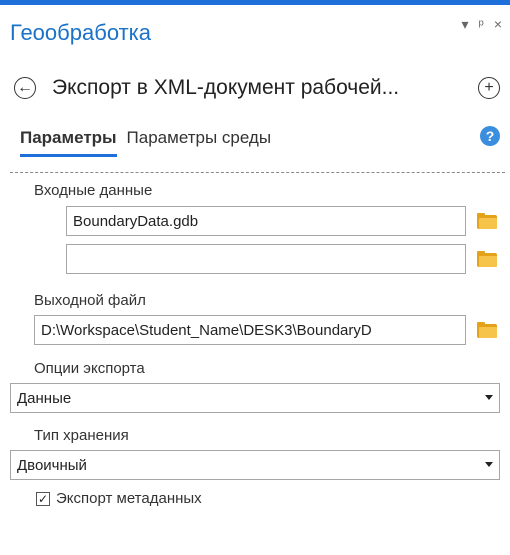 This screenshot has width=510, height=555. What do you see at coordinates (257, 172) in the screenshot?
I see `divider` at bounding box center [257, 172].